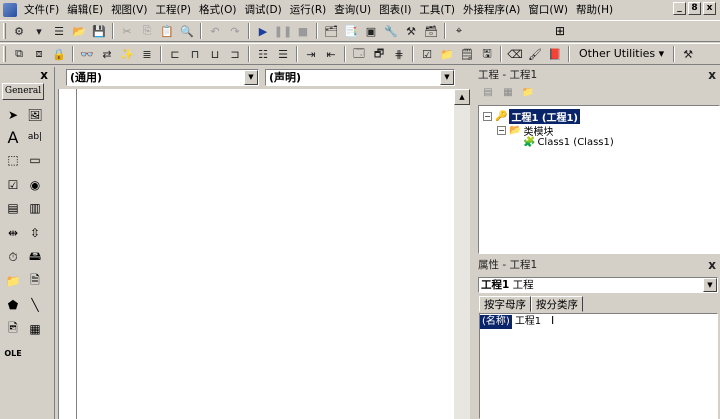 This screenshot has width=720, height=419. What do you see at coordinates (491, 10) in the screenshot?
I see `menu-addins: 外接程序(A)` at bounding box center [491, 10].